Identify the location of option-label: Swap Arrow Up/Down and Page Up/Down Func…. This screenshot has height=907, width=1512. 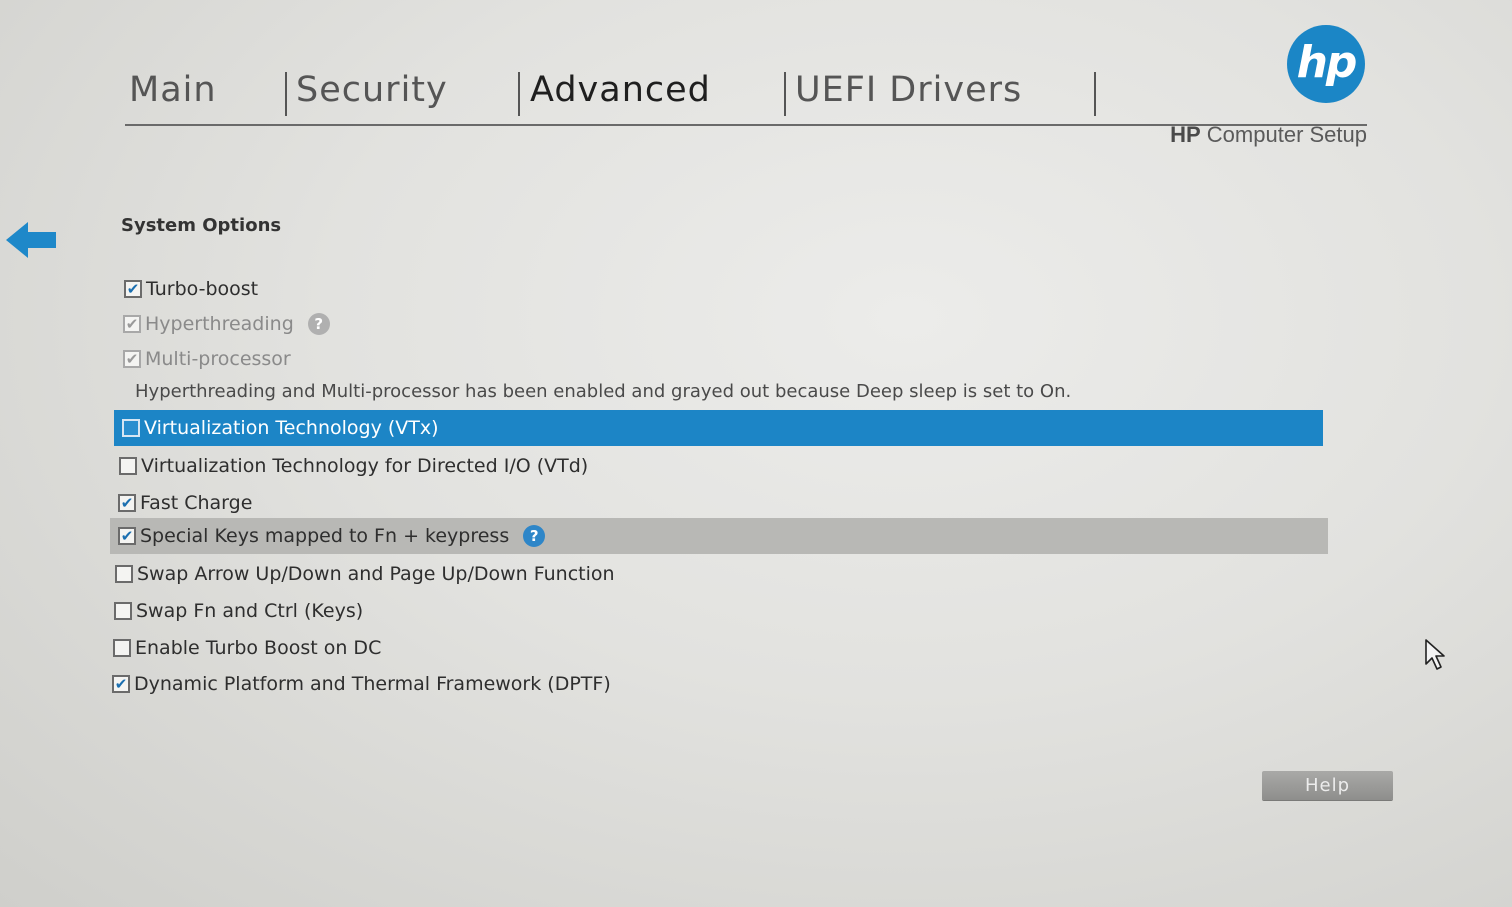
(376, 574).